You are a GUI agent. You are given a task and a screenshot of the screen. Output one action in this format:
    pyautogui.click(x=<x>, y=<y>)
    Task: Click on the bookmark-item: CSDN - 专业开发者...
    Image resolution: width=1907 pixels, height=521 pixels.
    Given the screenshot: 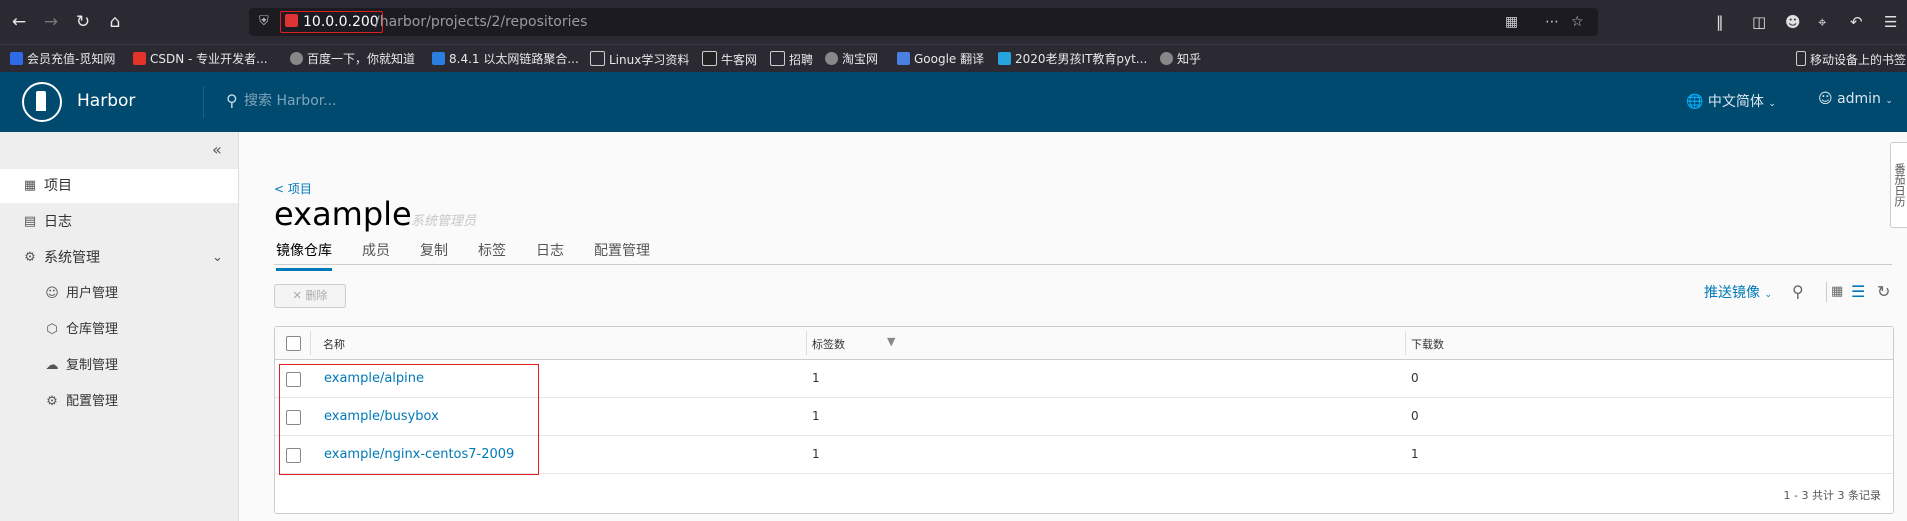 What is the action you would take?
    pyautogui.click(x=200, y=59)
    